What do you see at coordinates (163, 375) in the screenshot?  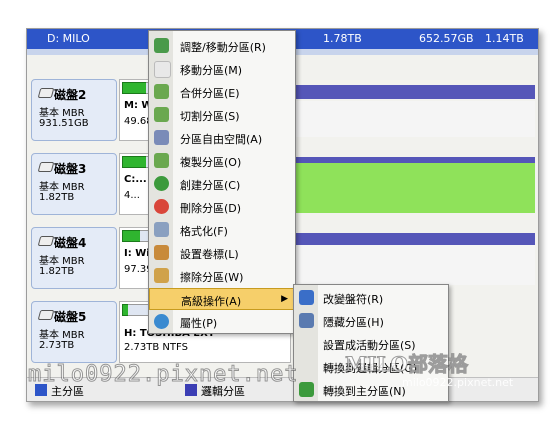 I see `watermark-left: milo0922.pixnet.net` at bounding box center [163, 375].